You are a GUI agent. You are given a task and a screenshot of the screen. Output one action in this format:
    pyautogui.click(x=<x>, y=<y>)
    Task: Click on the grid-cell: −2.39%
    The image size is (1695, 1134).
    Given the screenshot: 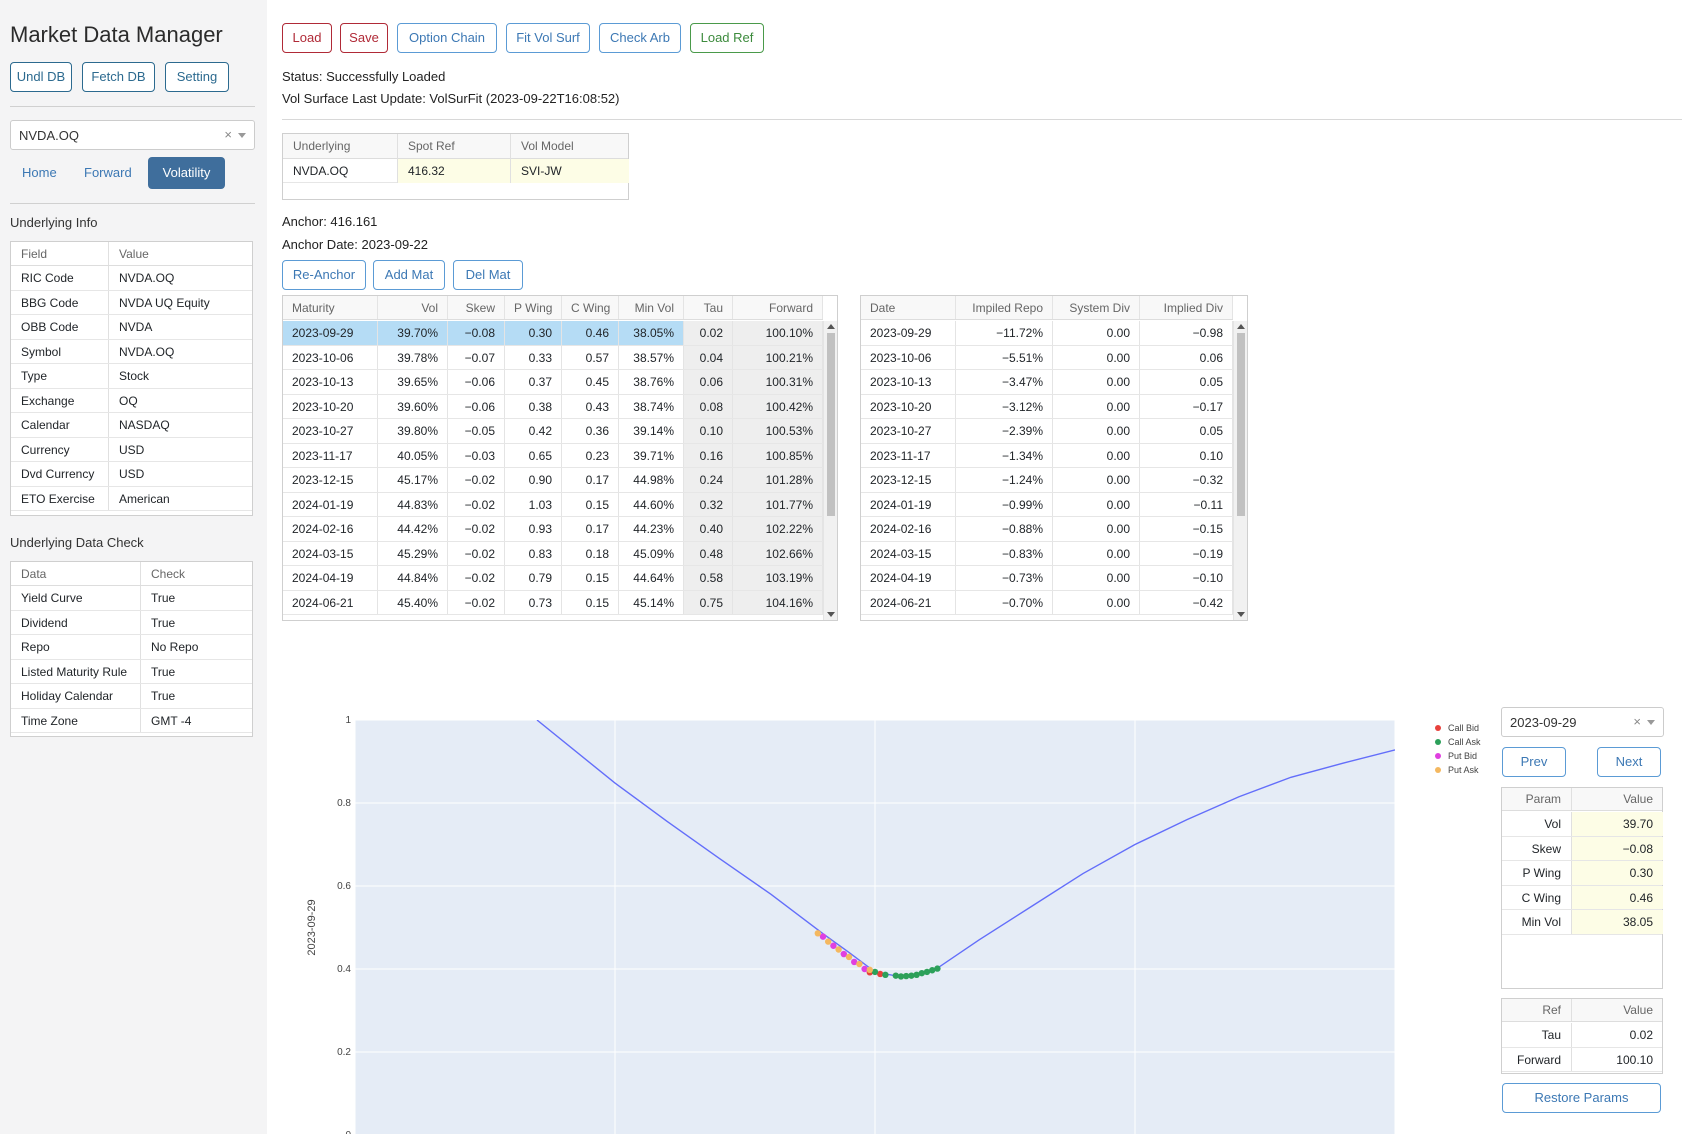 What is the action you would take?
    pyautogui.click(x=1004, y=431)
    